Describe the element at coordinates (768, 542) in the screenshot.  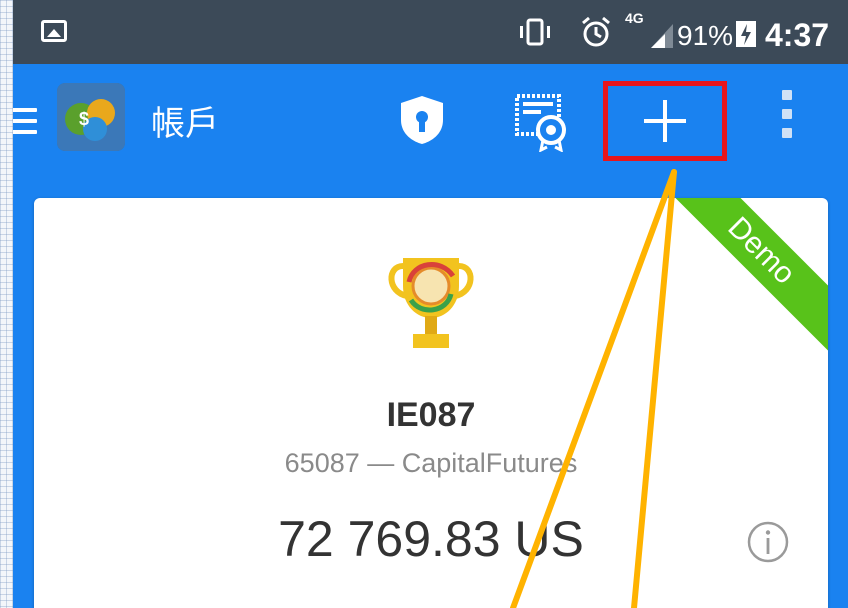
I see `info-icon` at that location.